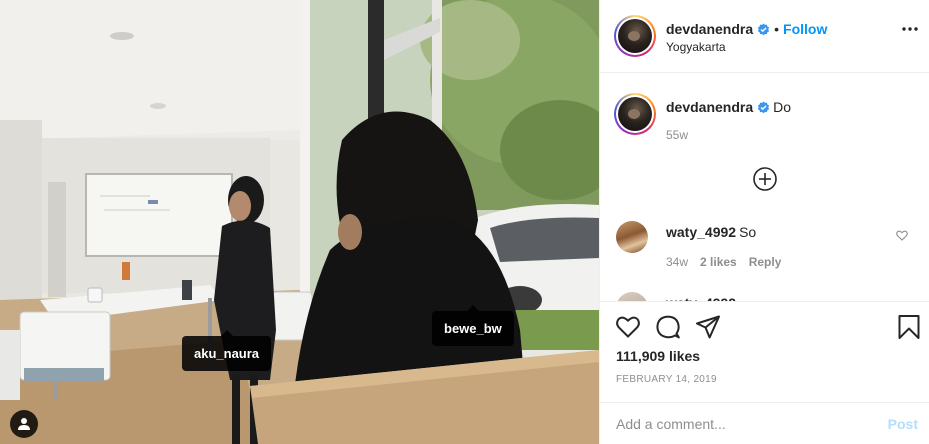  I want to click on comment-meta: 34w 2 likes Reply, so click(729, 262).